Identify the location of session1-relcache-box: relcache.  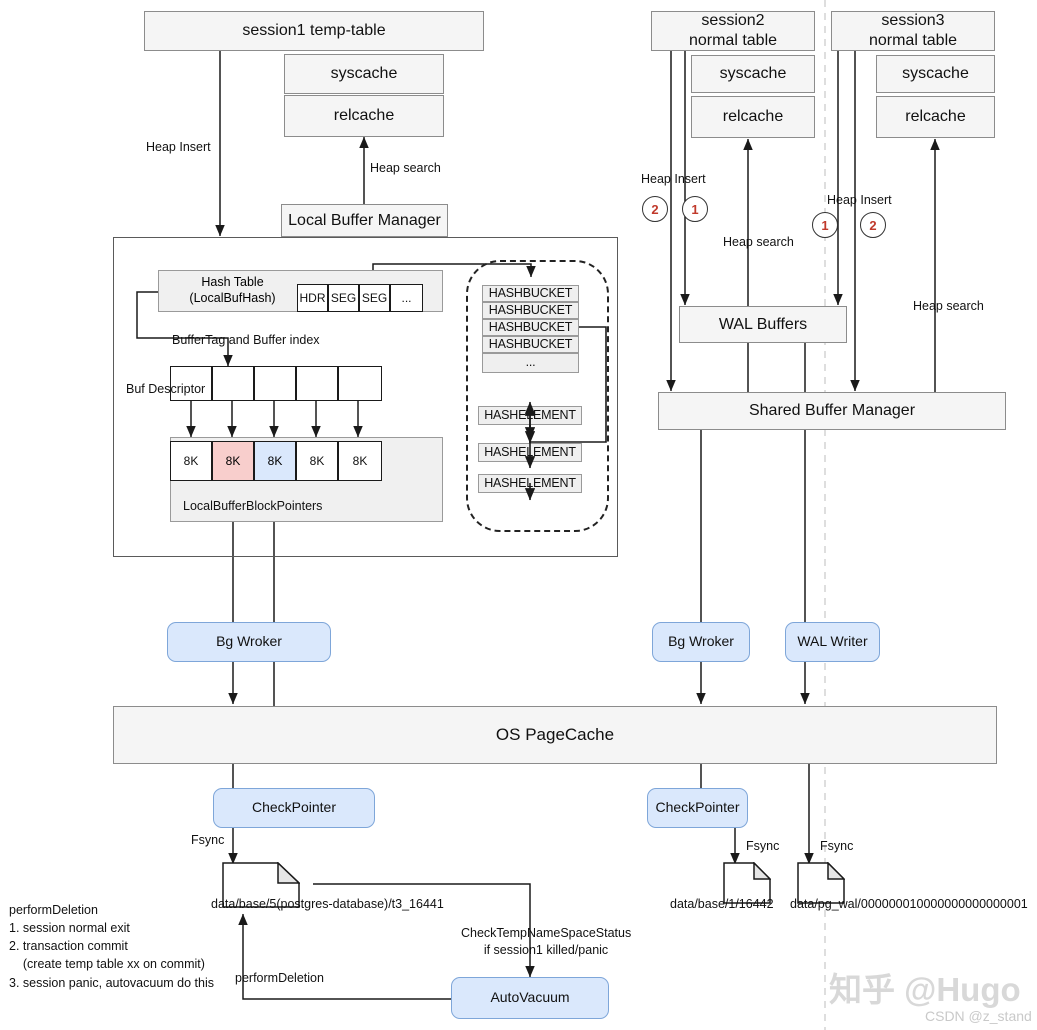
(364, 116).